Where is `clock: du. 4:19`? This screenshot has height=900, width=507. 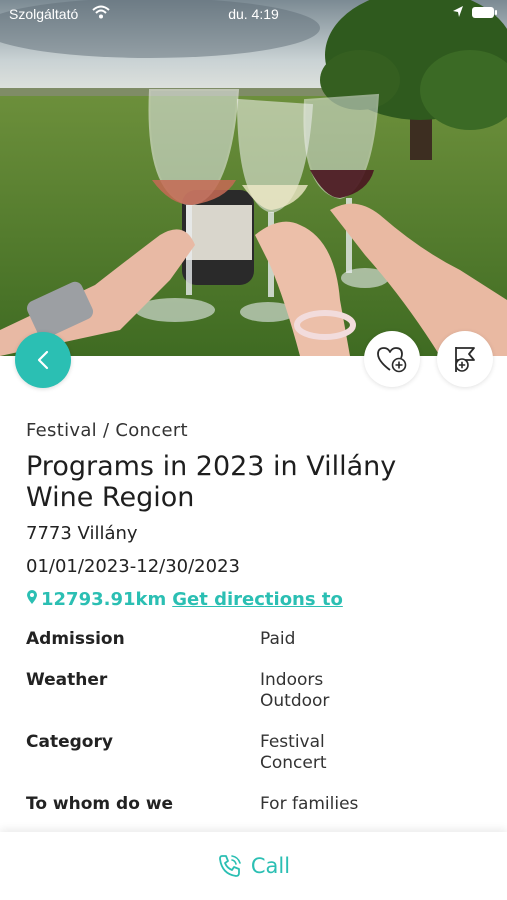 clock: du. 4:19 is located at coordinates (253, 14).